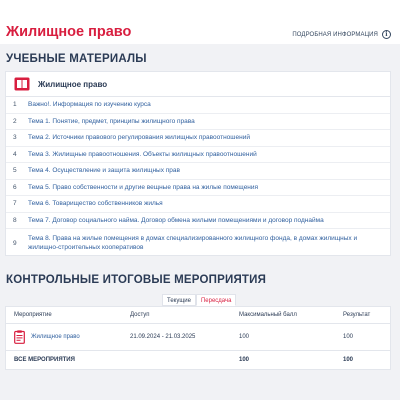 The width and height of the screenshot is (400, 400). What do you see at coordinates (244, 337) in the screenshot?
I see `event-max-score: 100` at bounding box center [244, 337].